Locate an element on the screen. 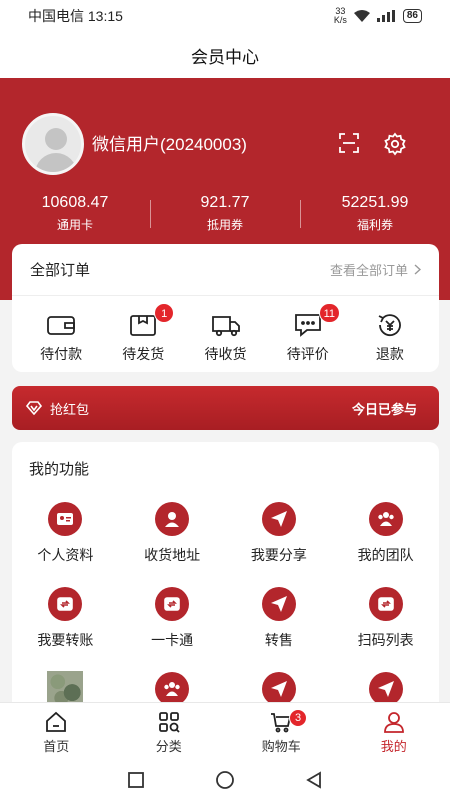  avatar is located at coordinates (53, 144).